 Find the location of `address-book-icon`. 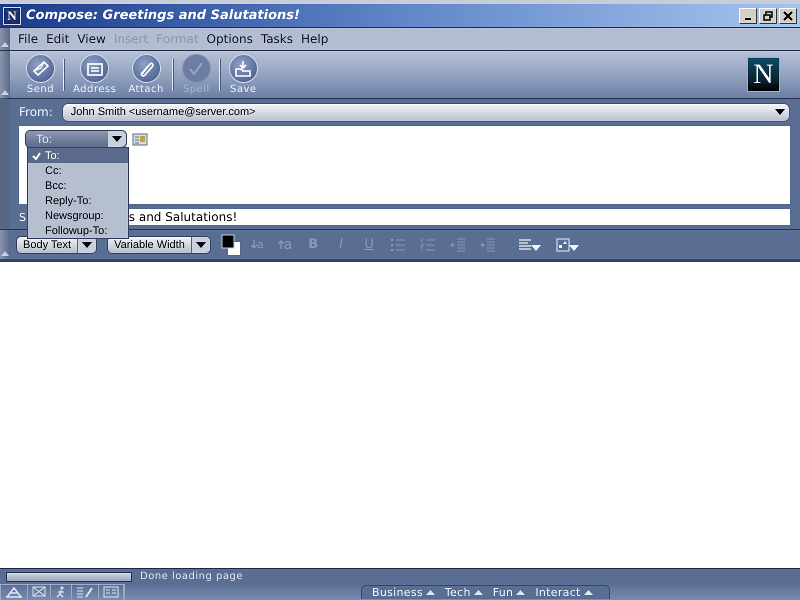

address-book-icon is located at coordinates (140, 139).